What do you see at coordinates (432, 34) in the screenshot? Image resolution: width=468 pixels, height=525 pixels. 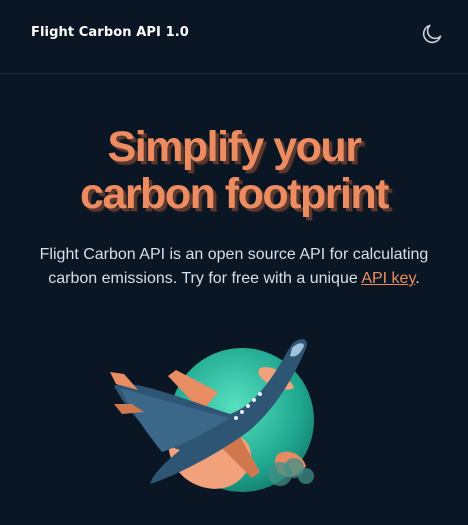 I see `moon-icon` at bounding box center [432, 34].